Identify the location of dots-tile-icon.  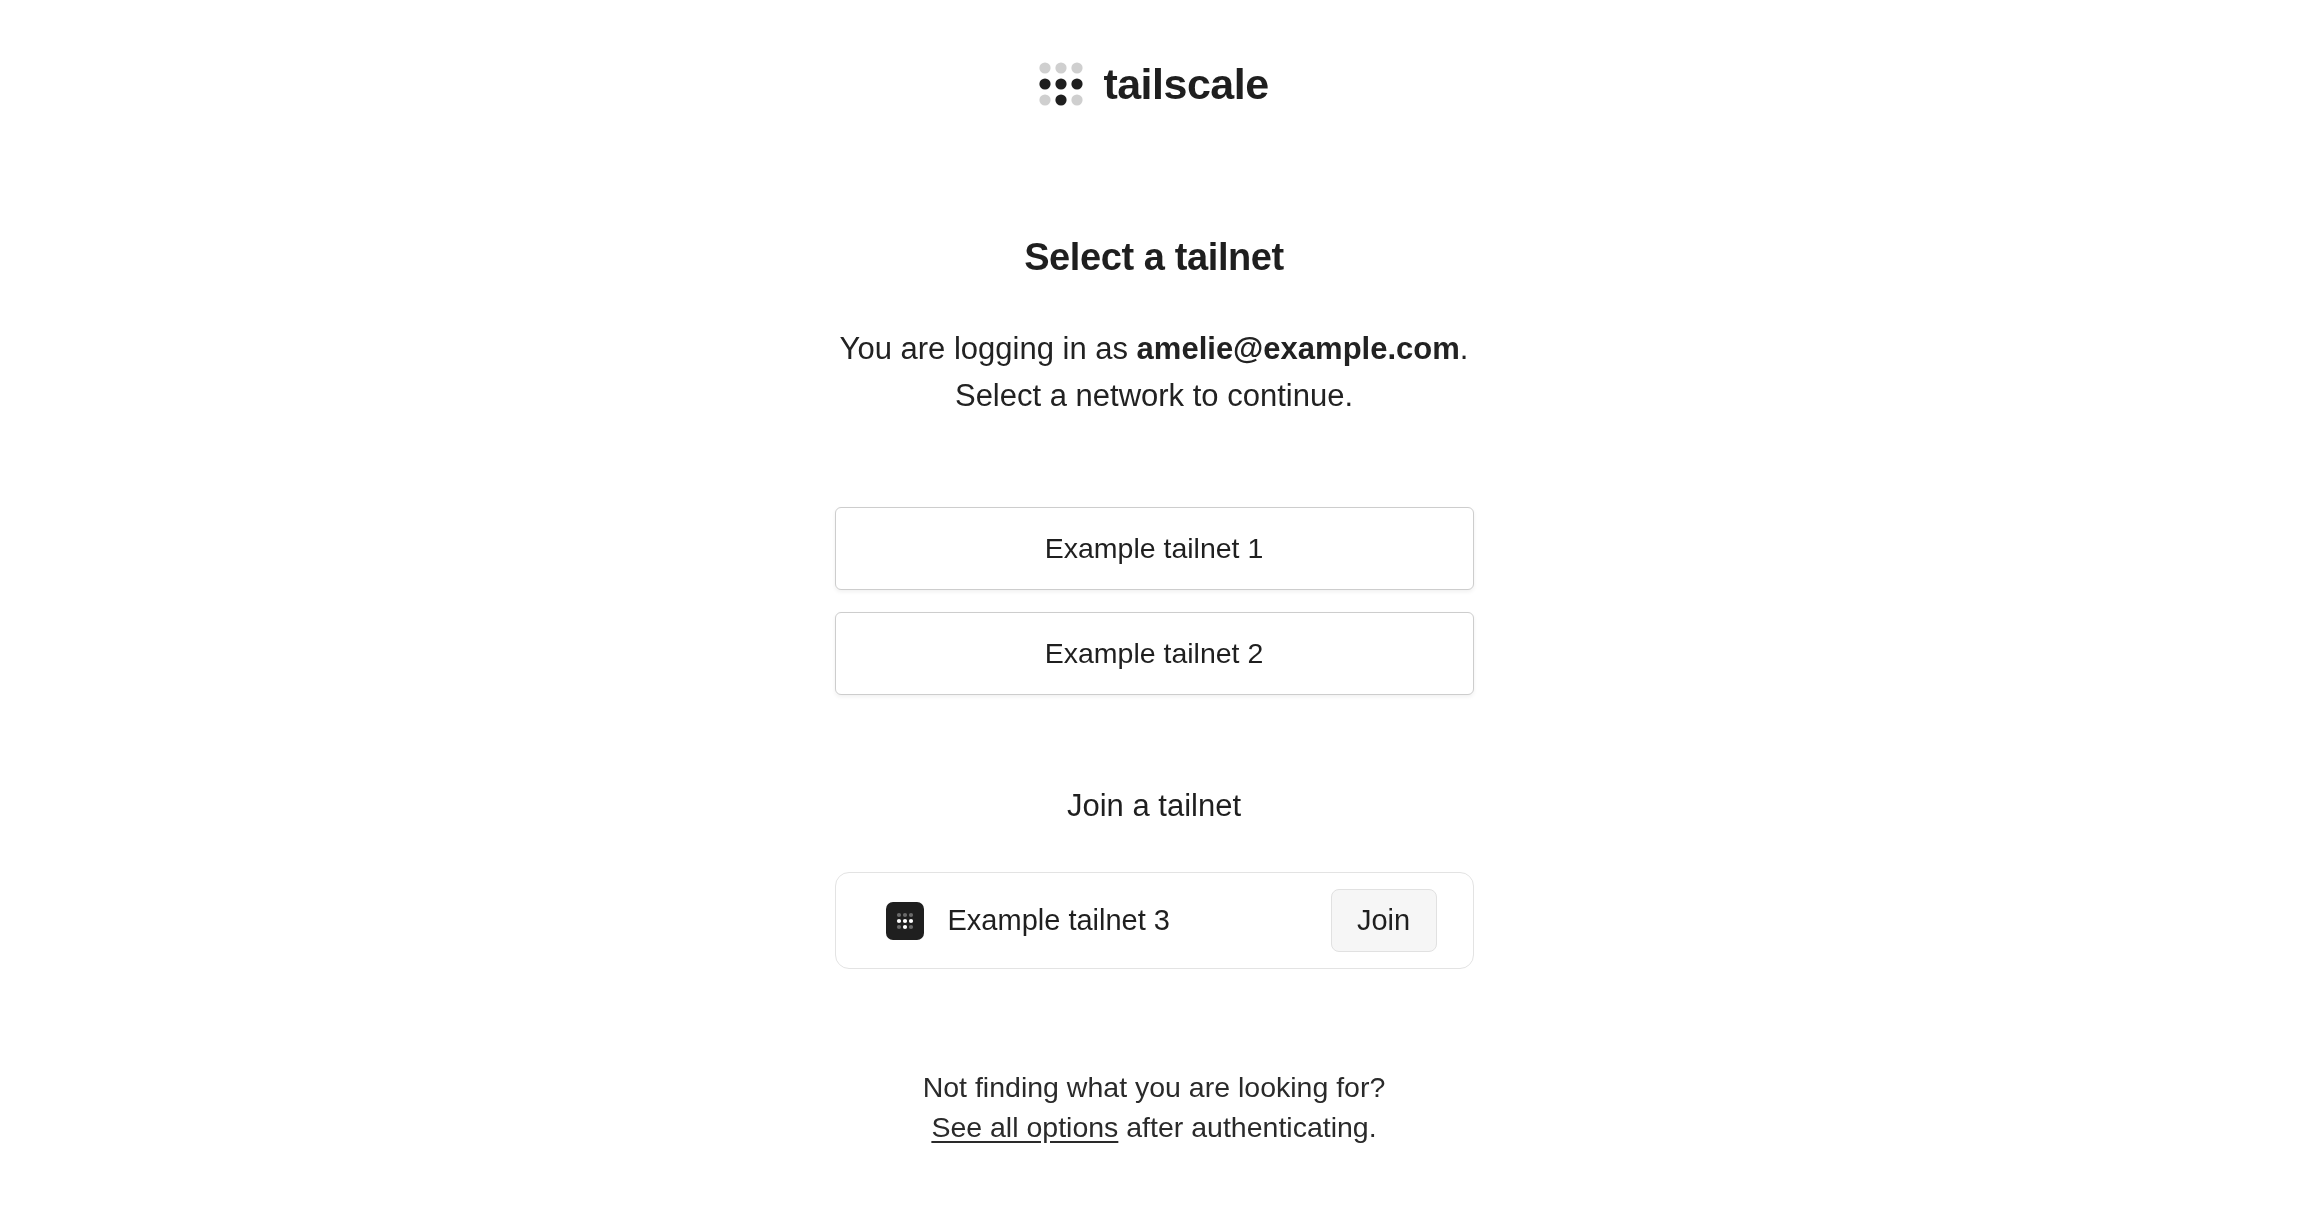
(904, 920).